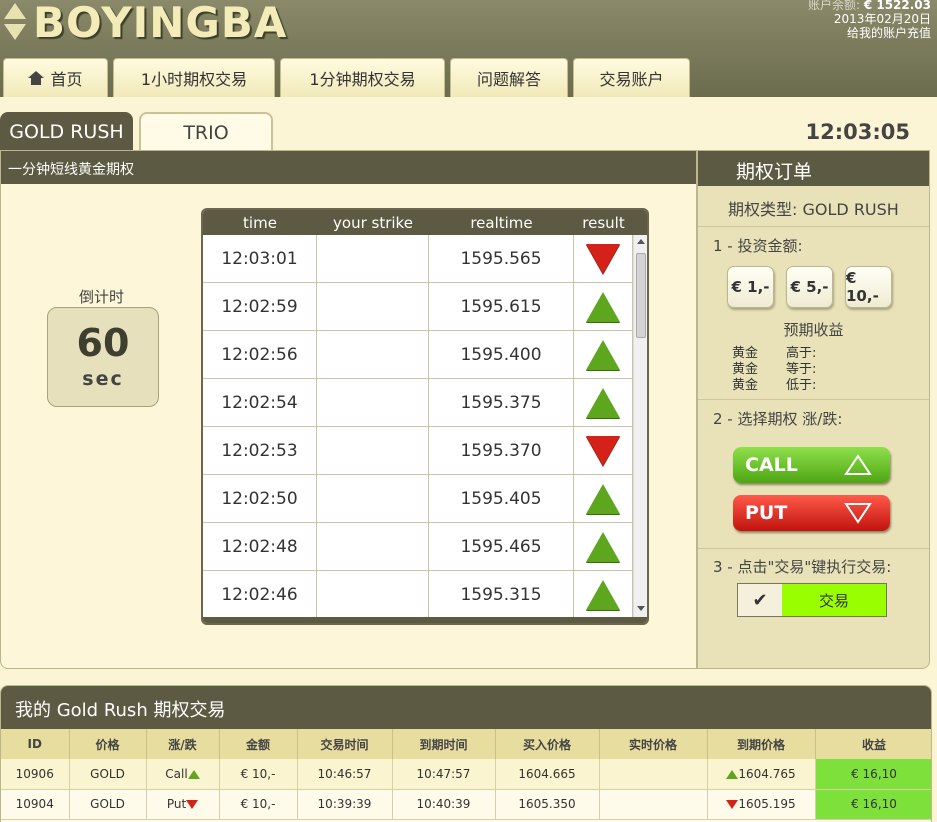 This screenshot has width=937, height=822. What do you see at coordinates (801, 369) in the screenshot?
I see `expected-condition: 等于:` at bounding box center [801, 369].